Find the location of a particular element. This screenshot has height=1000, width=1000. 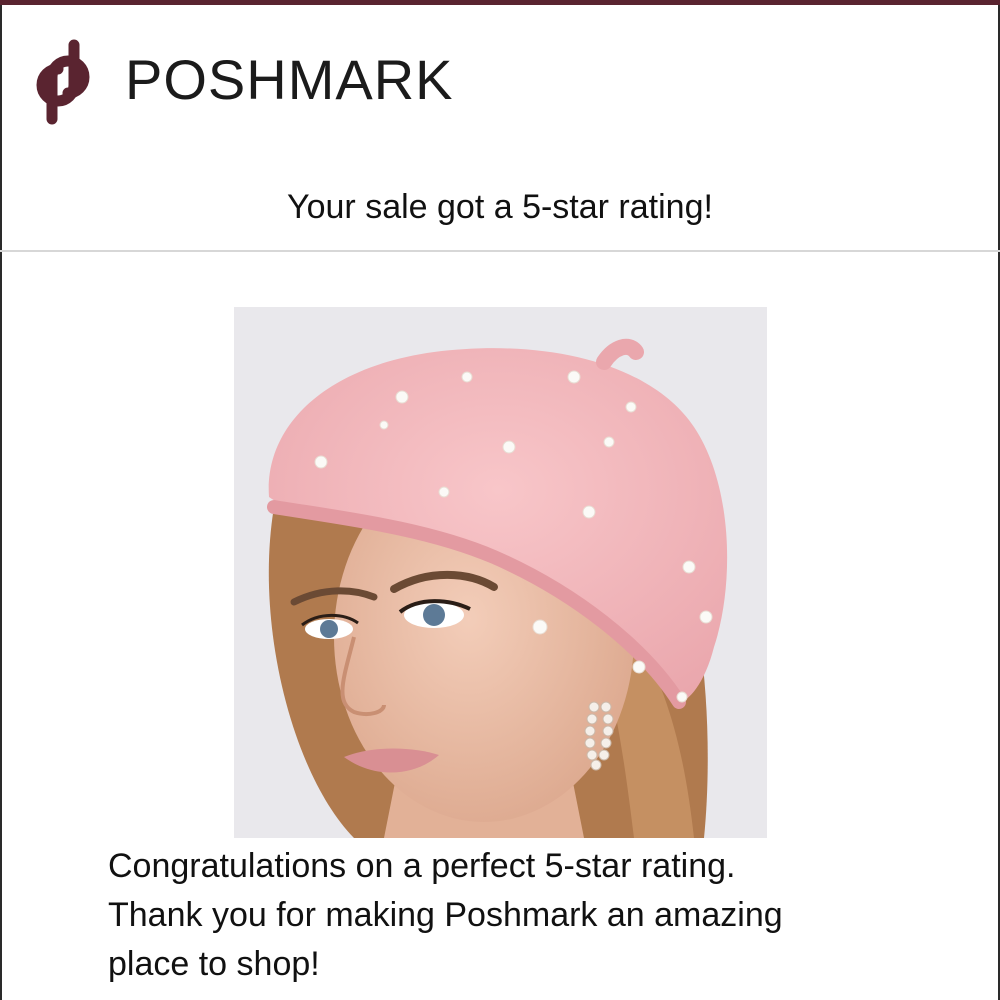

poshmark-logo-icon is located at coordinates (68, 81).